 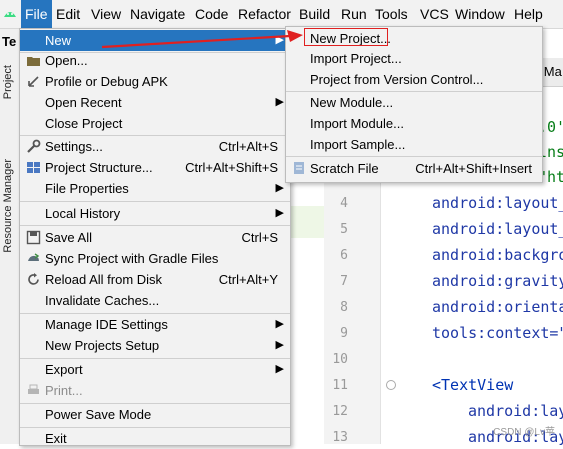 What do you see at coordinates (155, 369) in the screenshot?
I see `menu-item-export: Export ▶` at bounding box center [155, 369].